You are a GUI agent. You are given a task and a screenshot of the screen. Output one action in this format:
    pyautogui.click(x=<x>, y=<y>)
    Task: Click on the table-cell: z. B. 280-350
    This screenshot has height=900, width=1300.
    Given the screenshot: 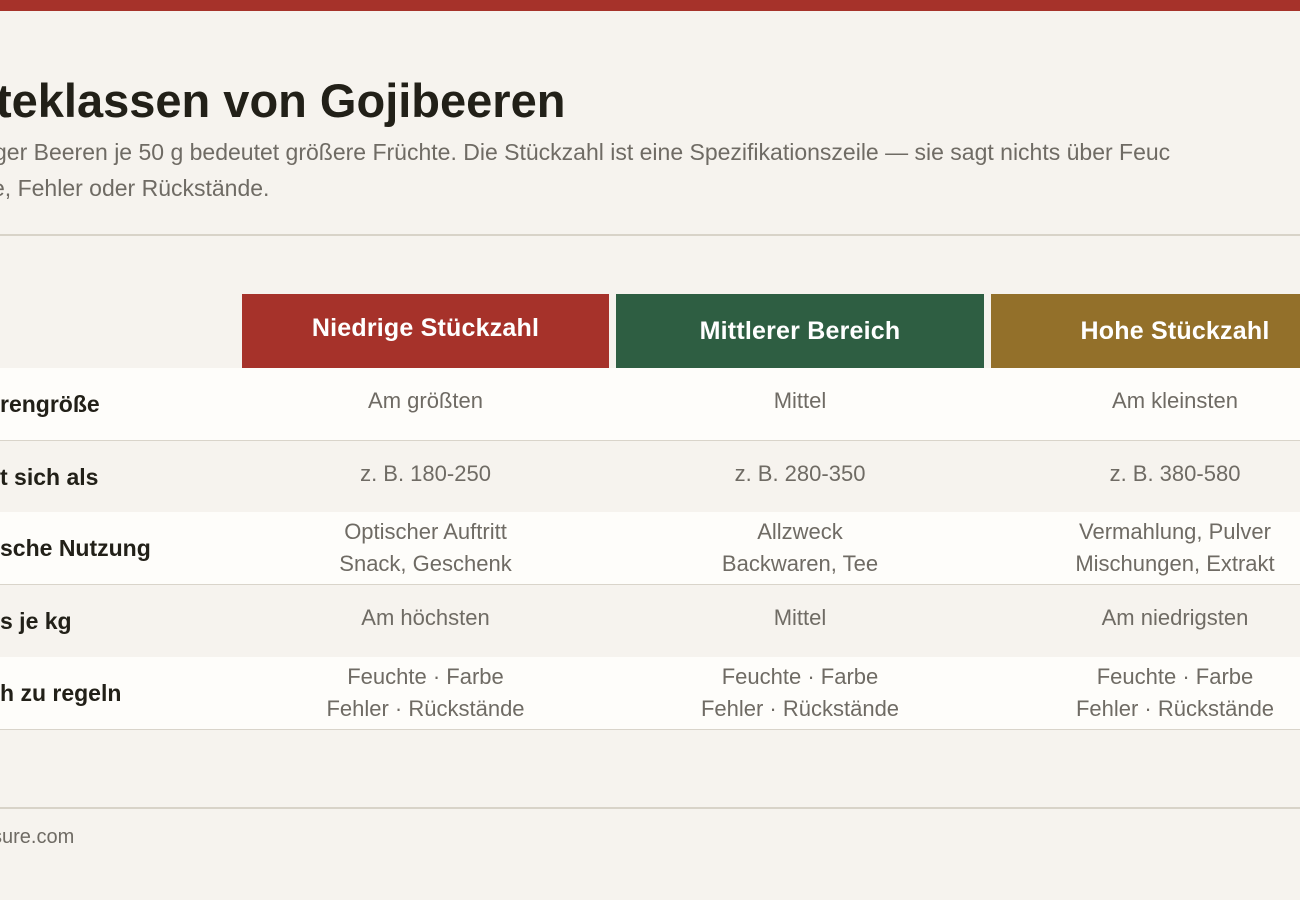 What is the action you would take?
    pyautogui.click(x=800, y=477)
    